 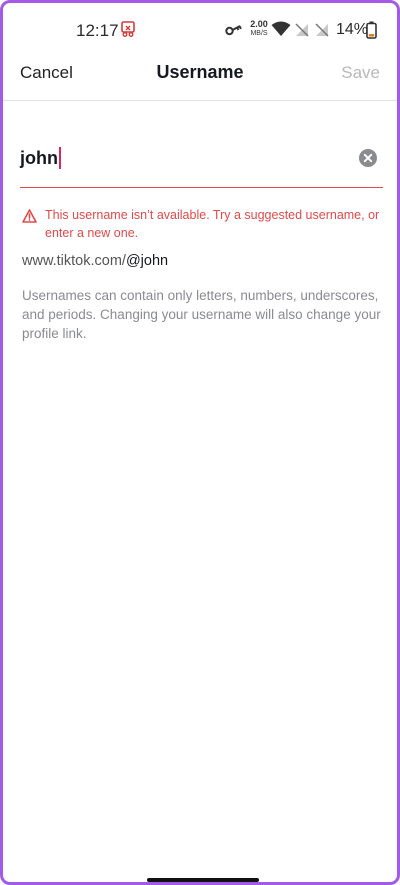 I want to click on wifi-icon, so click(x=281, y=31).